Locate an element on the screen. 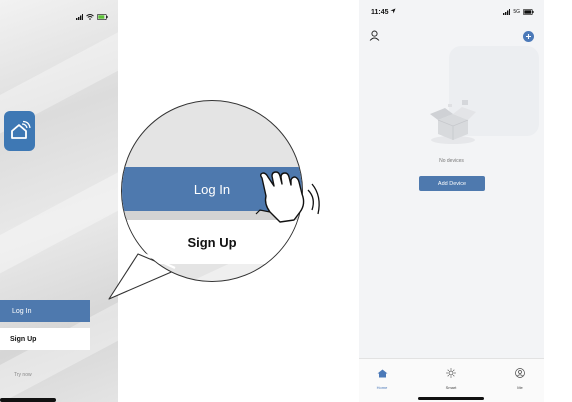  sun-icon is located at coordinates (451, 373).